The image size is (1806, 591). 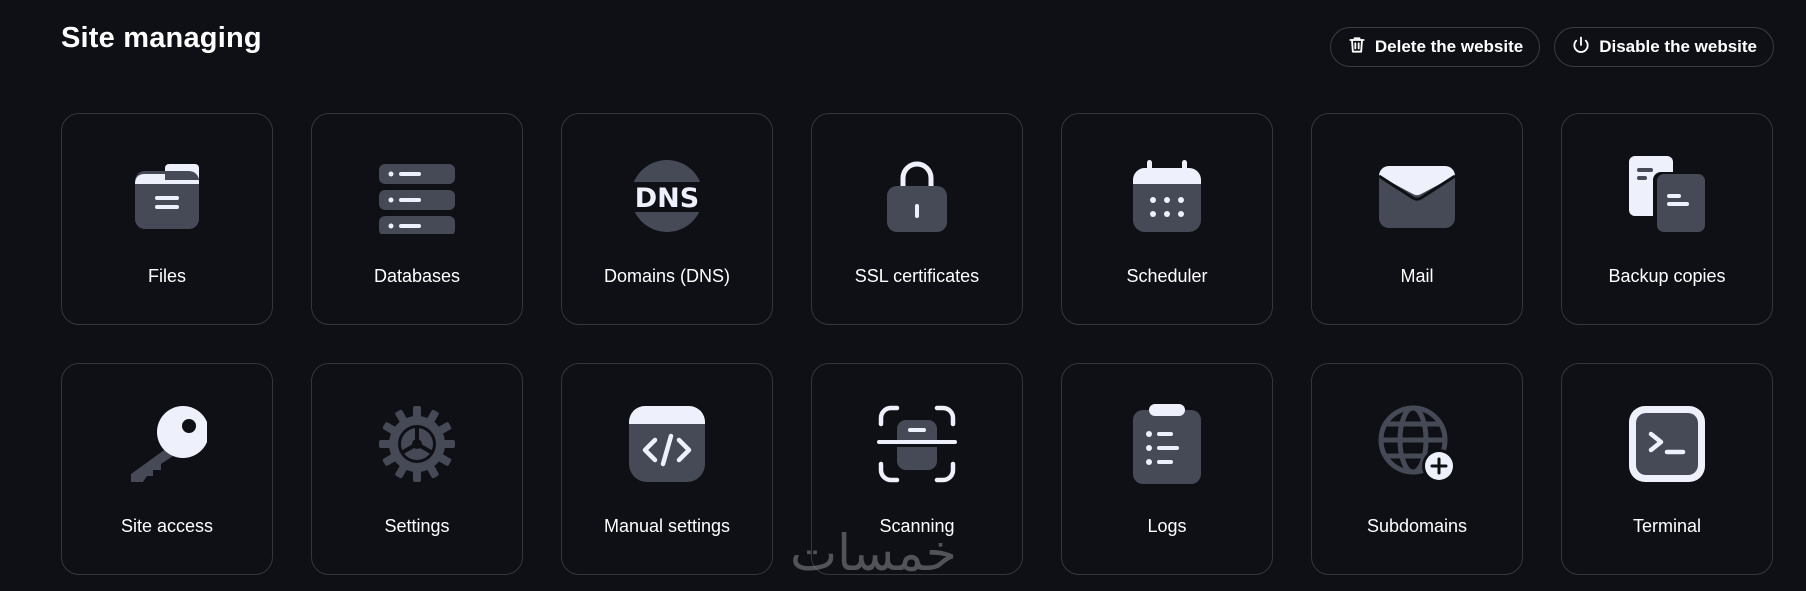 I want to click on card-manual-settings-label: Manual settings, so click(x=667, y=526).